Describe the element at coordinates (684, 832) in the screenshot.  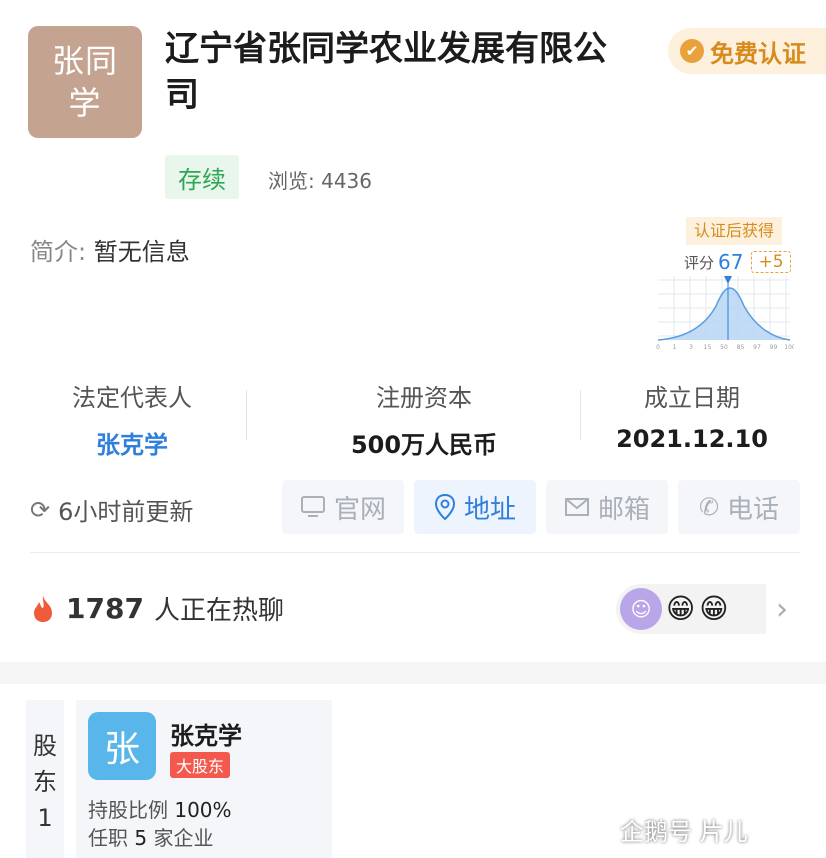
I see `watermark: 企鹅号 片儿` at that location.